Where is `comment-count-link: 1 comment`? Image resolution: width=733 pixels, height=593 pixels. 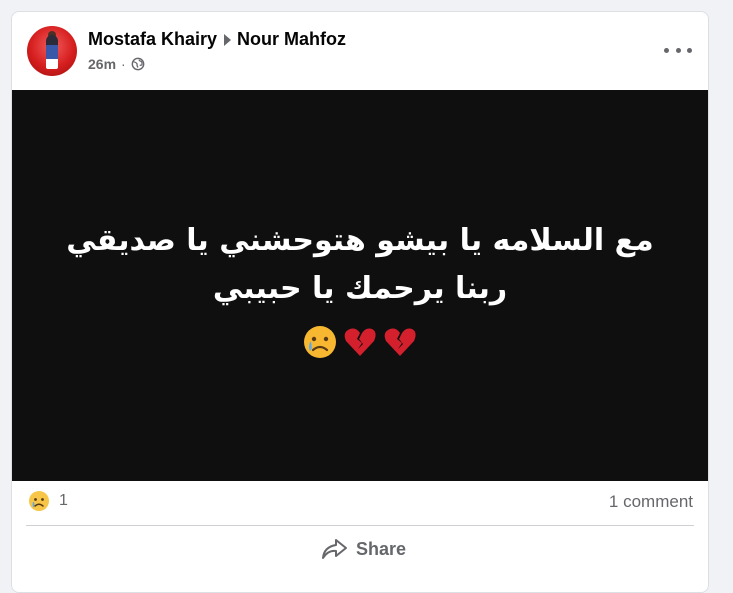
comment-count-link: 1 comment is located at coordinates (651, 502).